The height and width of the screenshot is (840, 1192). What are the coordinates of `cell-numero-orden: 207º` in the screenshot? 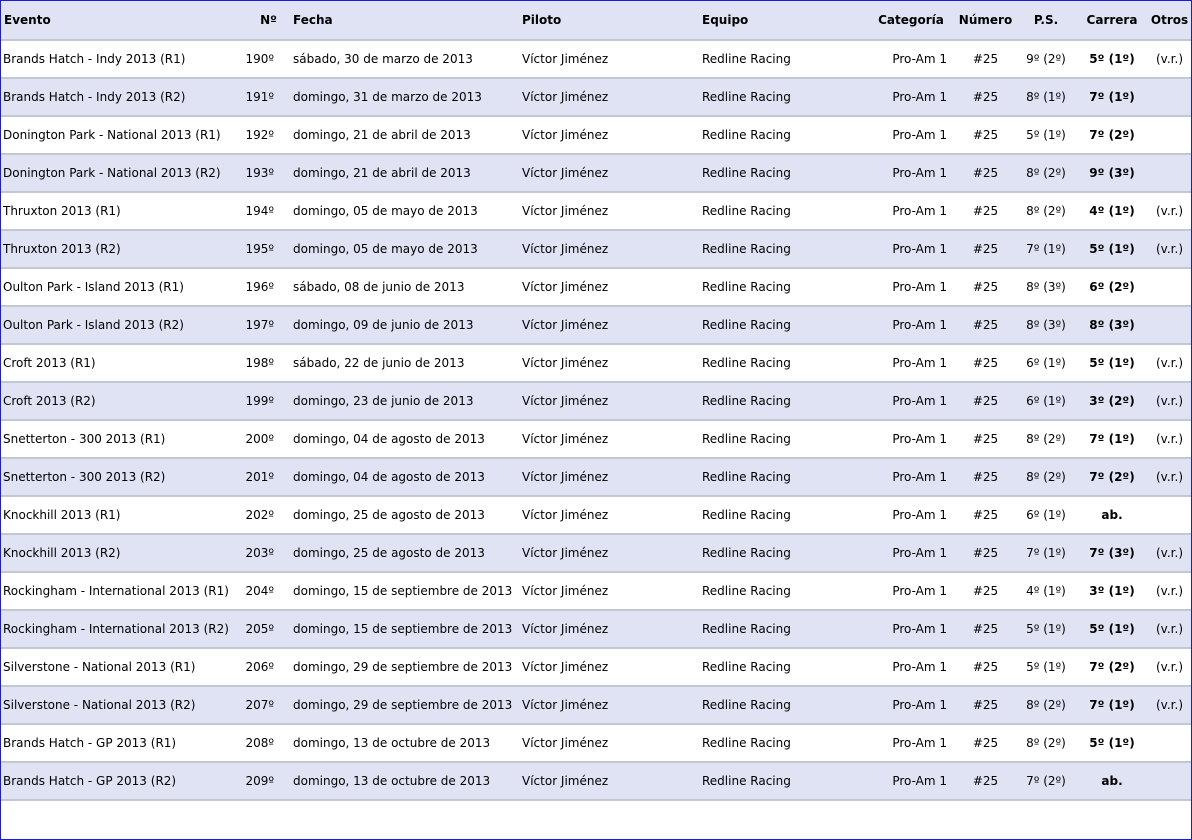 It's located at (260, 705).